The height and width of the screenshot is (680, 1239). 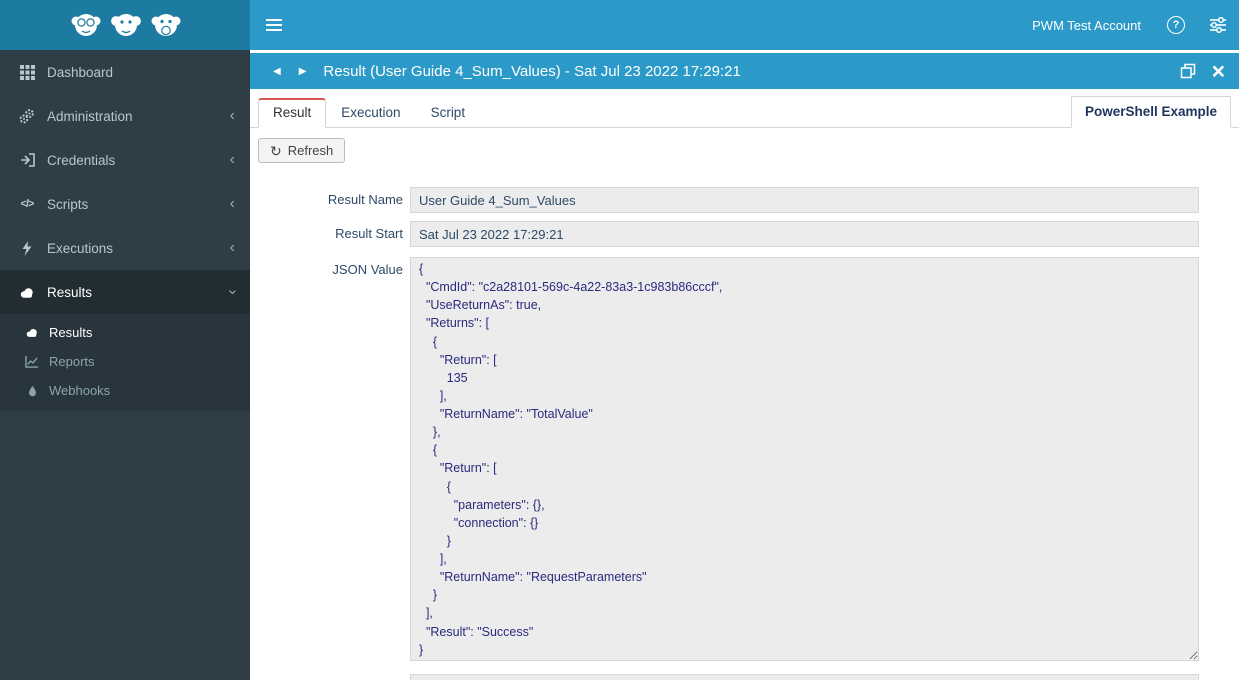 What do you see at coordinates (90, 116) in the screenshot?
I see `sidebar-item-label: Administration` at bounding box center [90, 116].